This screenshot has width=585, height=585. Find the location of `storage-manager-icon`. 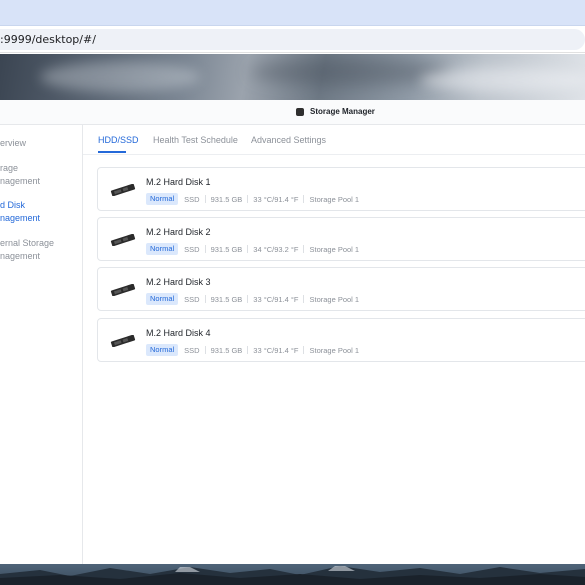

storage-manager-icon is located at coordinates (300, 112).